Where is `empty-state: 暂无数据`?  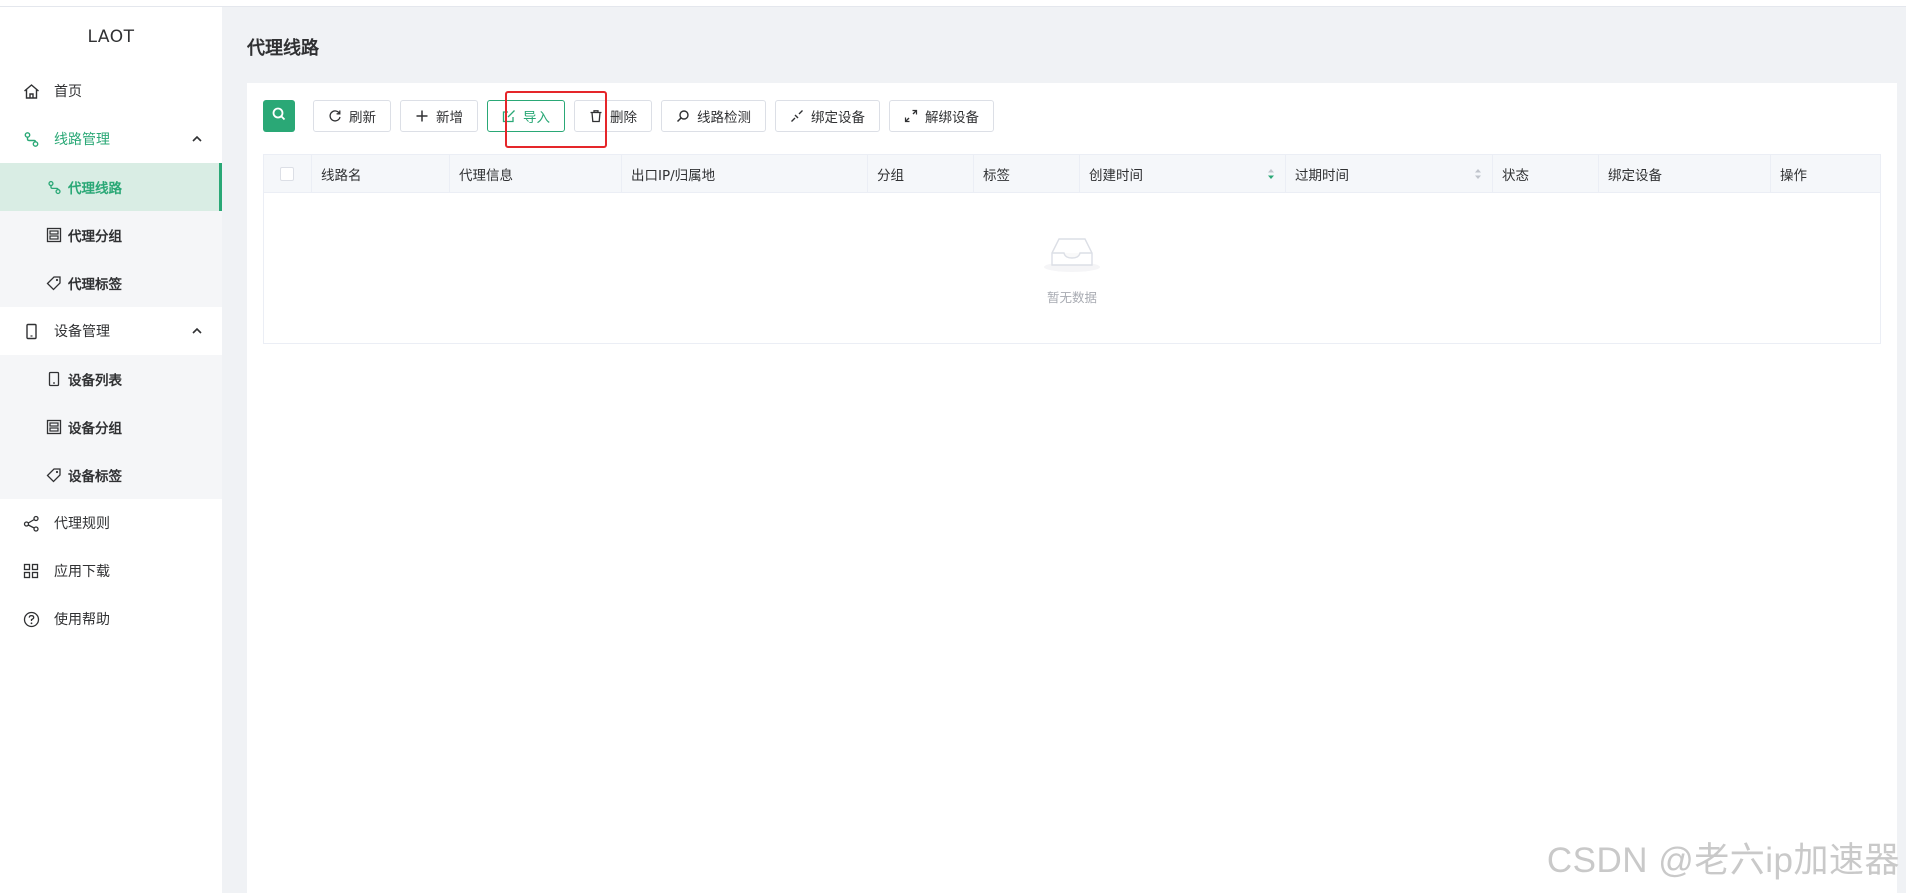 empty-state: 暂无数据 is located at coordinates (1072, 268).